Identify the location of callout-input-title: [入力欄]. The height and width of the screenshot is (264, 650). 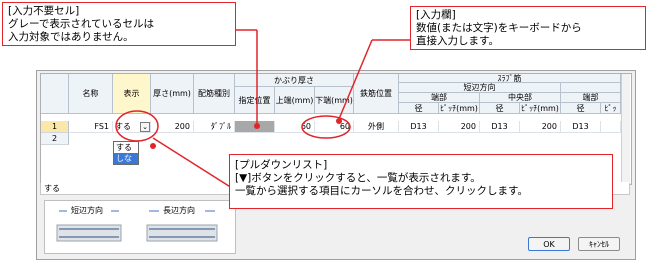
(436, 15).